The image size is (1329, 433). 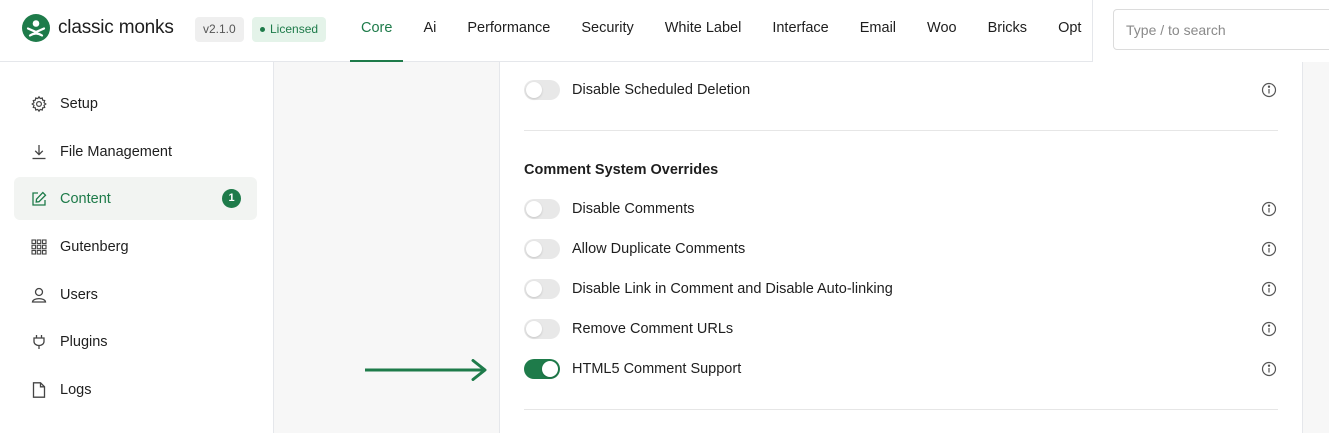 What do you see at coordinates (901, 209) in the screenshot?
I see `setting-disable-comments: Disable Comments` at bounding box center [901, 209].